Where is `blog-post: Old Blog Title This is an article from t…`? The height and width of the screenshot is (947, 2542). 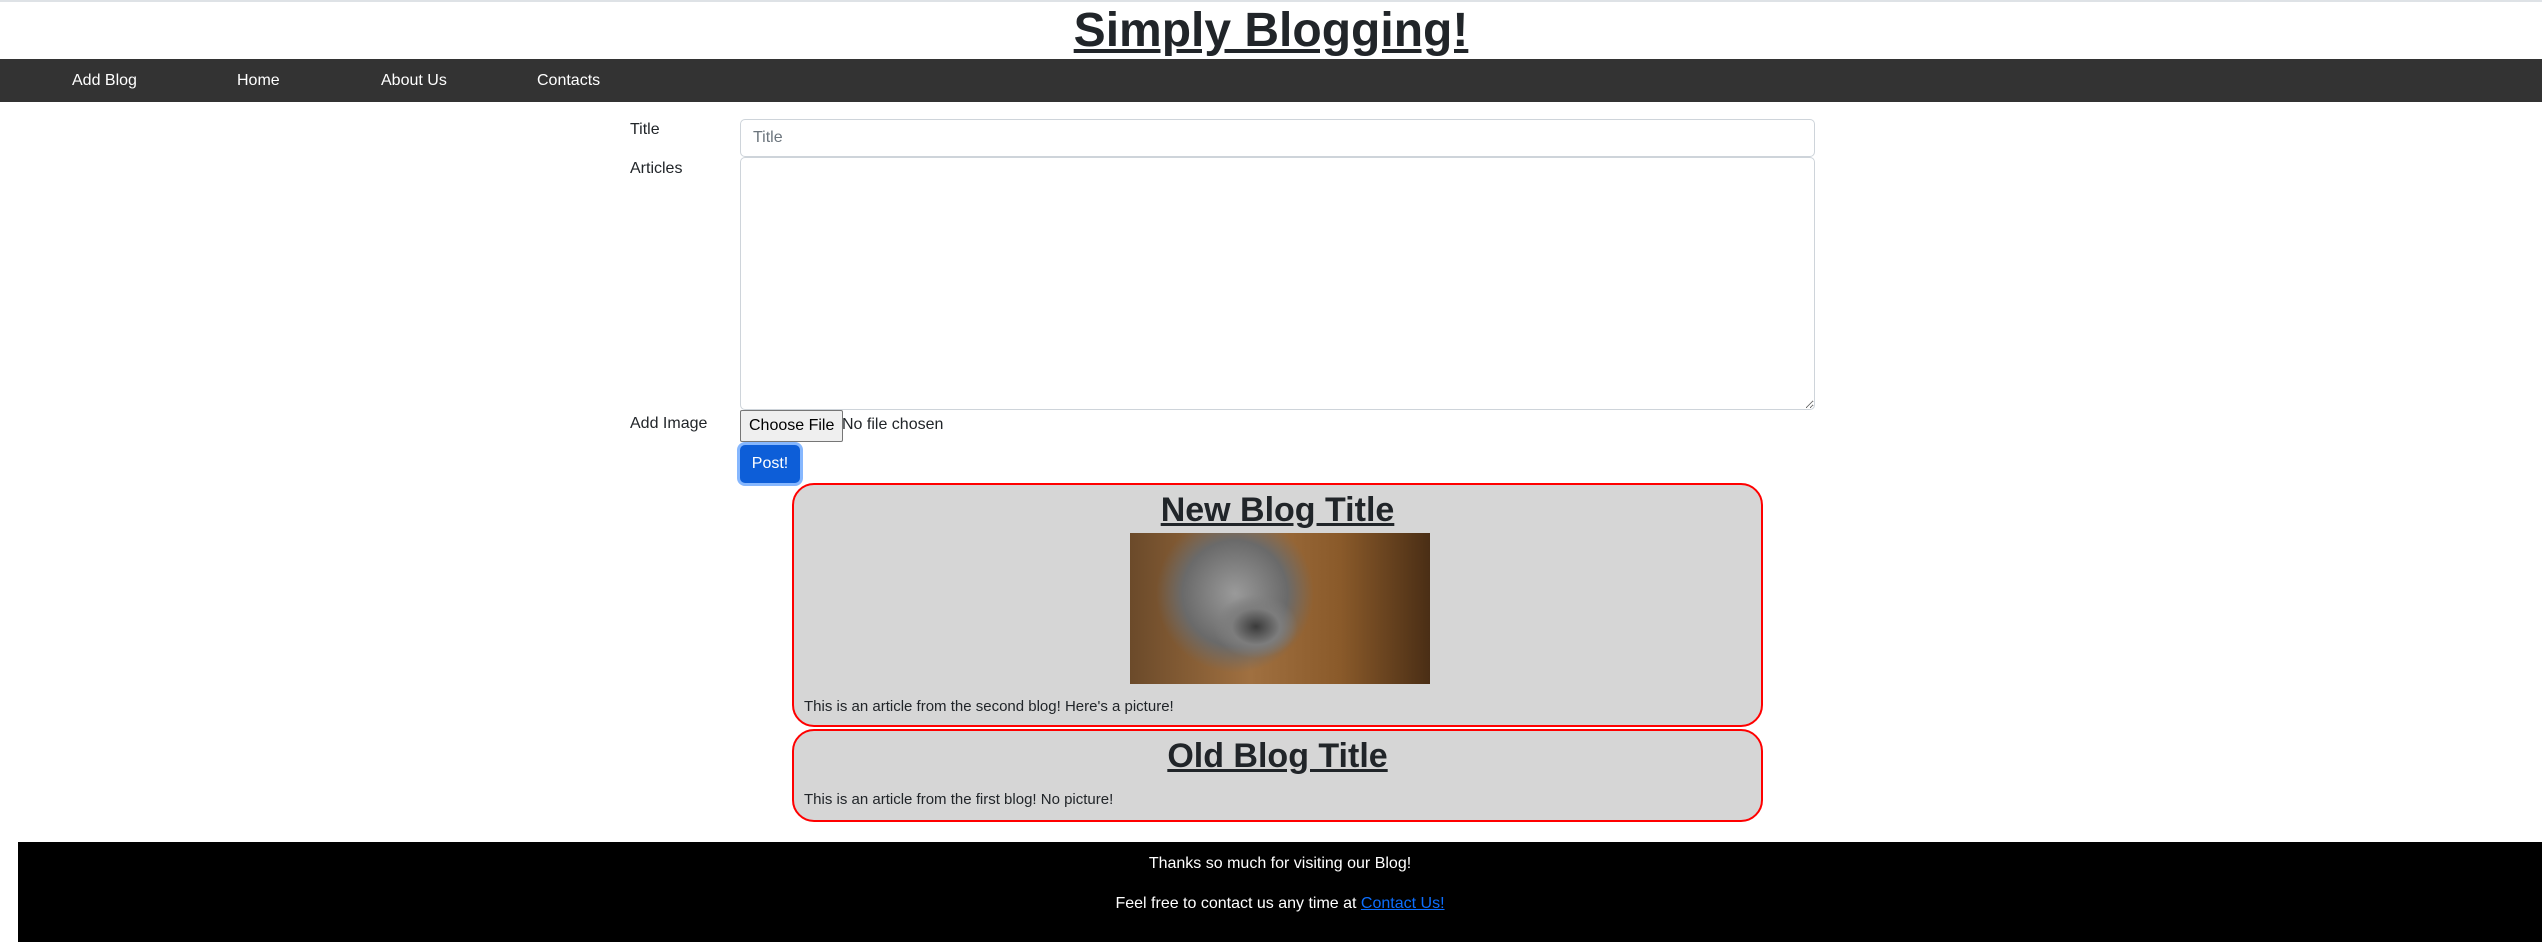
blog-post: Old Blog Title This is an article from t… is located at coordinates (1277, 775).